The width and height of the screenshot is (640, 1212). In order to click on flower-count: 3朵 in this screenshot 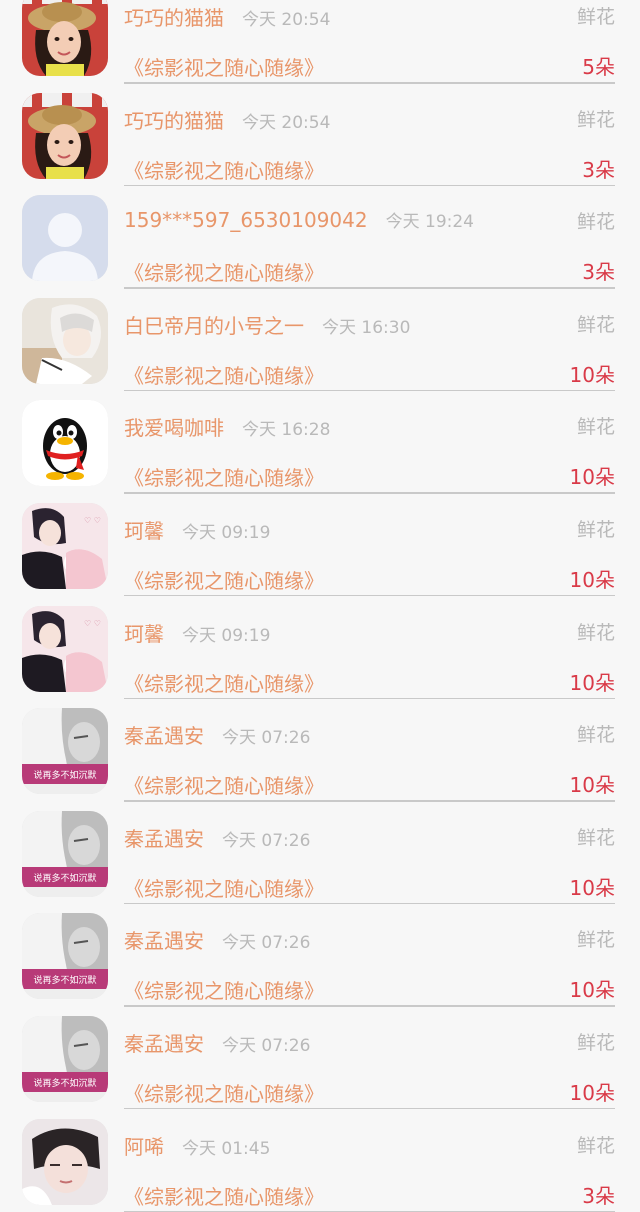, I will do `click(598, 1195)`.